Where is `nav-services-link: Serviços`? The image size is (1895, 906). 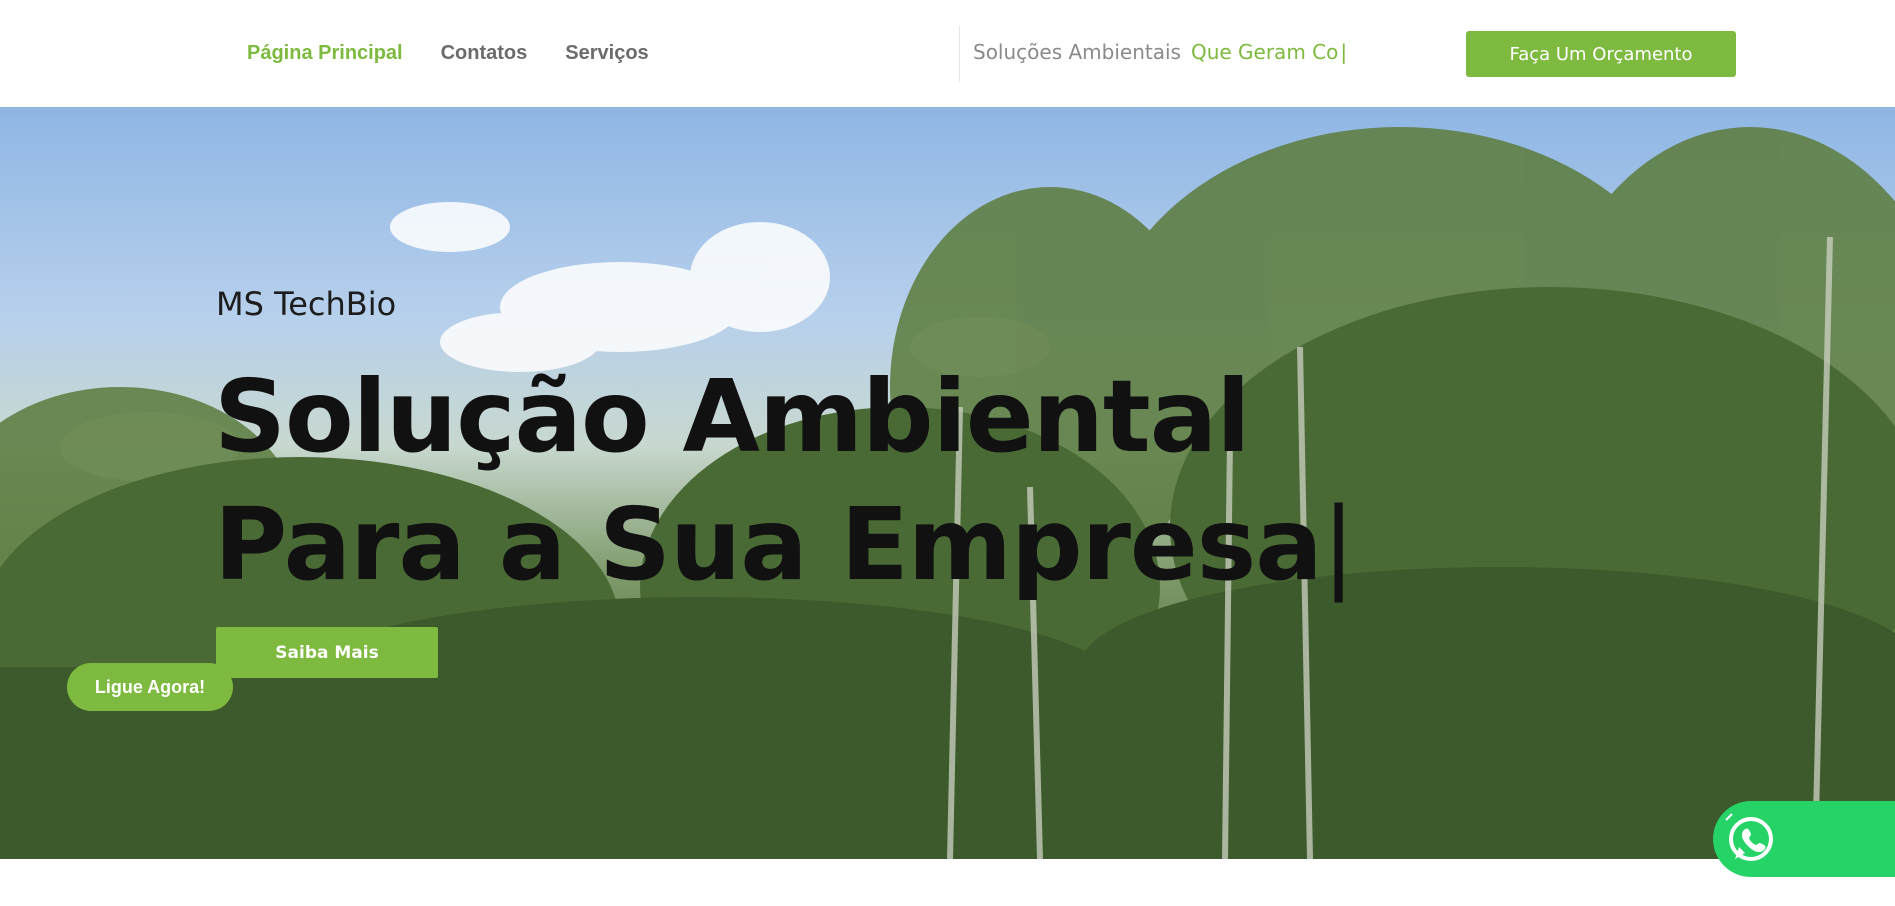
nav-services-link: Serviços is located at coordinates (606, 53).